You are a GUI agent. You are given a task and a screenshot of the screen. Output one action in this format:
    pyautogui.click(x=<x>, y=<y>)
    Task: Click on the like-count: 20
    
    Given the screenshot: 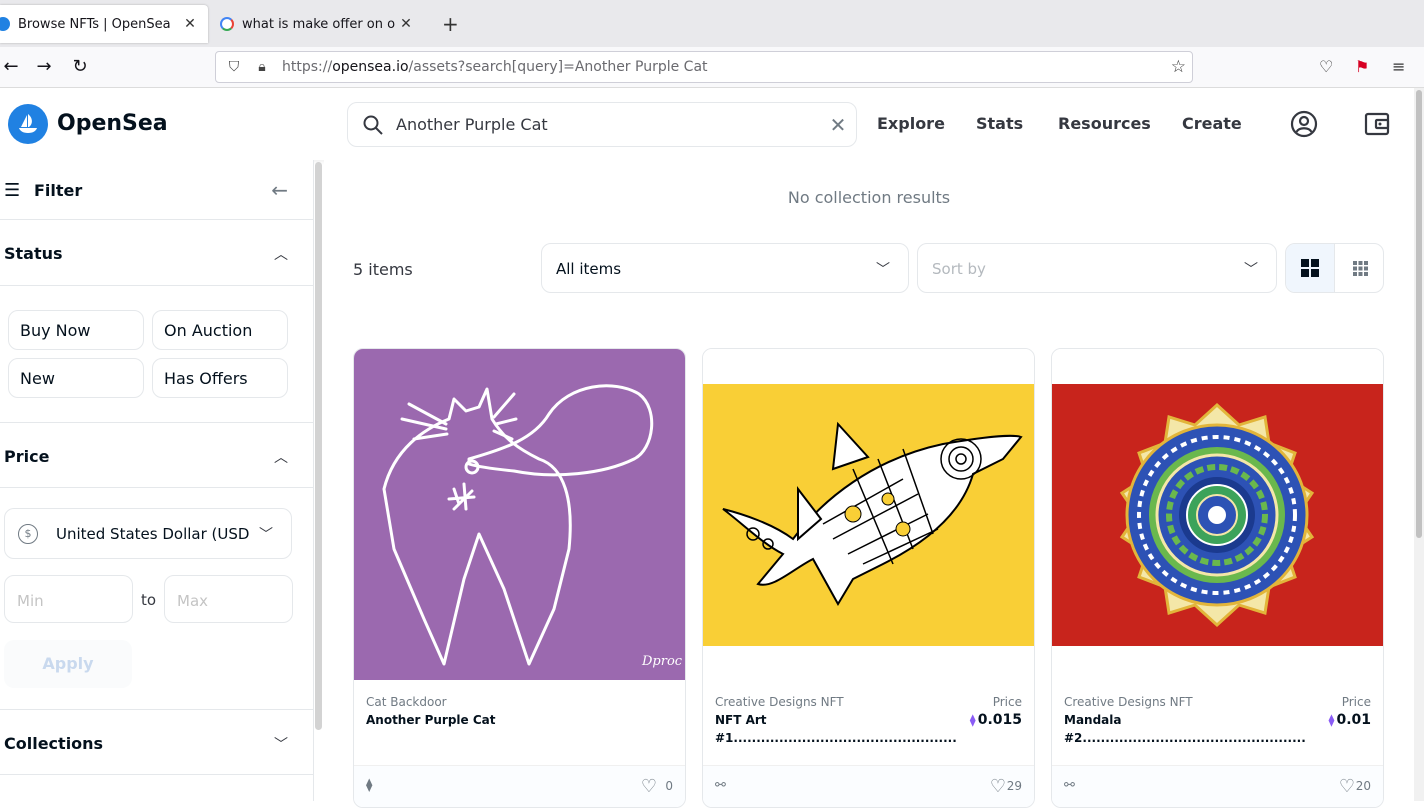 What is the action you would take?
    pyautogui.click(x=1363, y=786)
    